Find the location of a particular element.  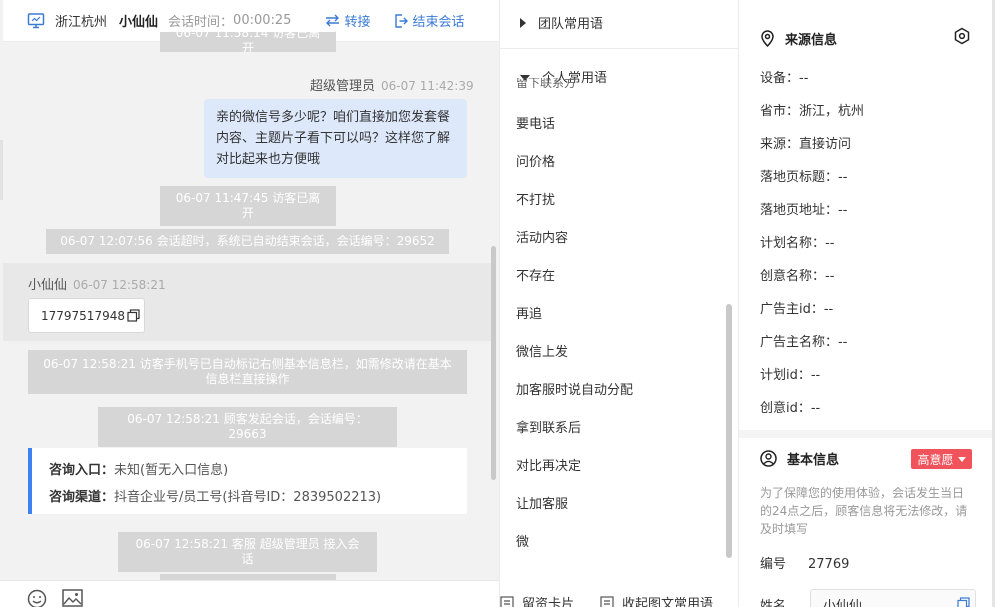

system-message: 06-07 11:58:14 访客已离开 is located at coordinates (248, 42).